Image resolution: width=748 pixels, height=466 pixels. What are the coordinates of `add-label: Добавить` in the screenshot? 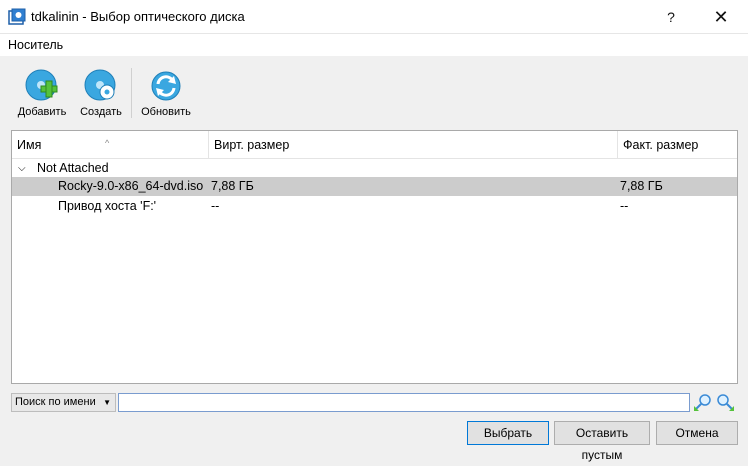 It's located at (42, 112).